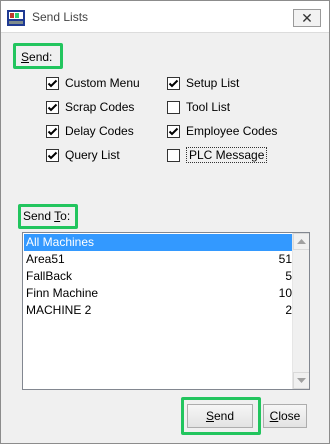 Image resolution: width=330 pixels, height=444 pixels. I want to click on tool-list-checkbox: Tool List, so click(198, 107).